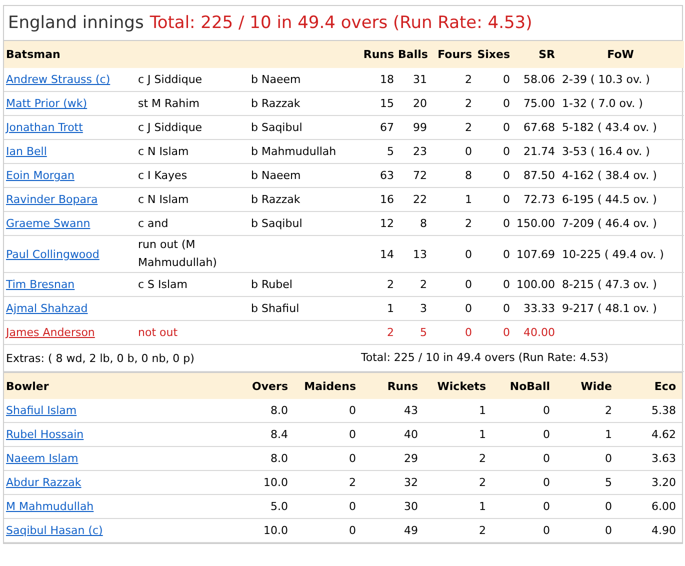 The height and width of the screenshot is (566, 685). Describe the element at coordinates (377, 176) in the screenshot. I see `table-cell: 63` at that location.